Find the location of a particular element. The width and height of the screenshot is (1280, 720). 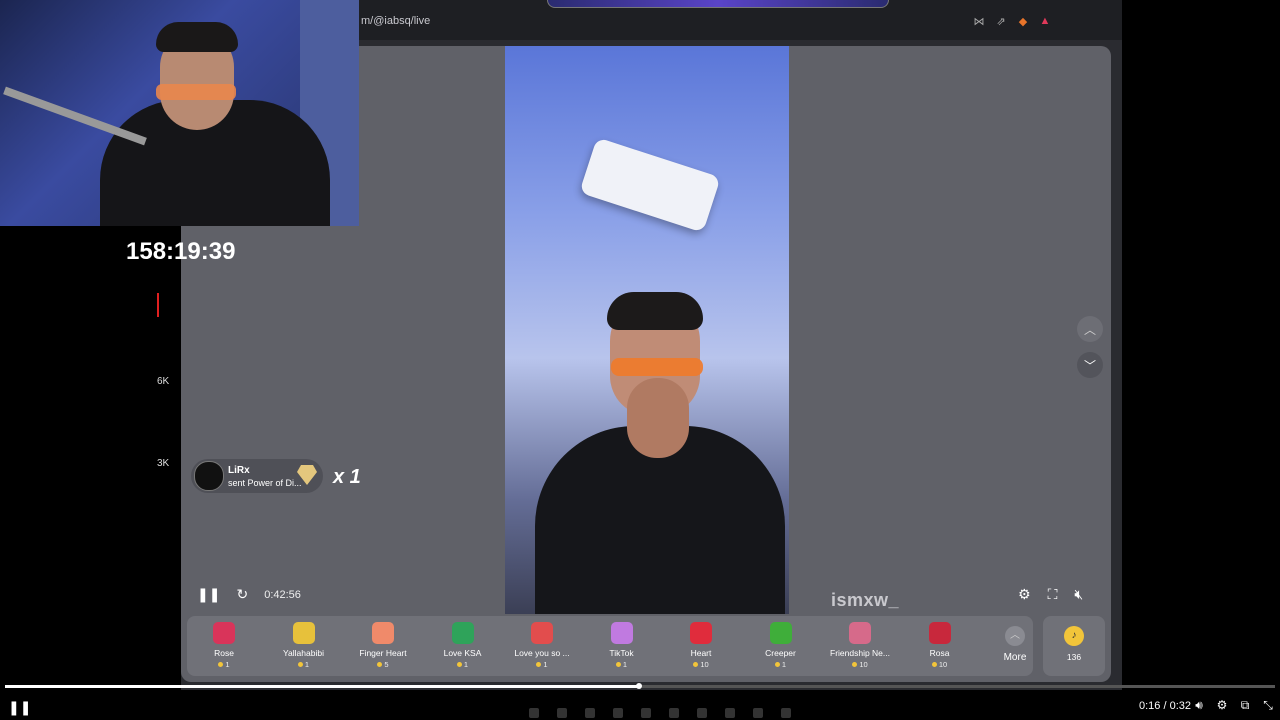

gift-name: Rose is located at coordinates (224, 653).